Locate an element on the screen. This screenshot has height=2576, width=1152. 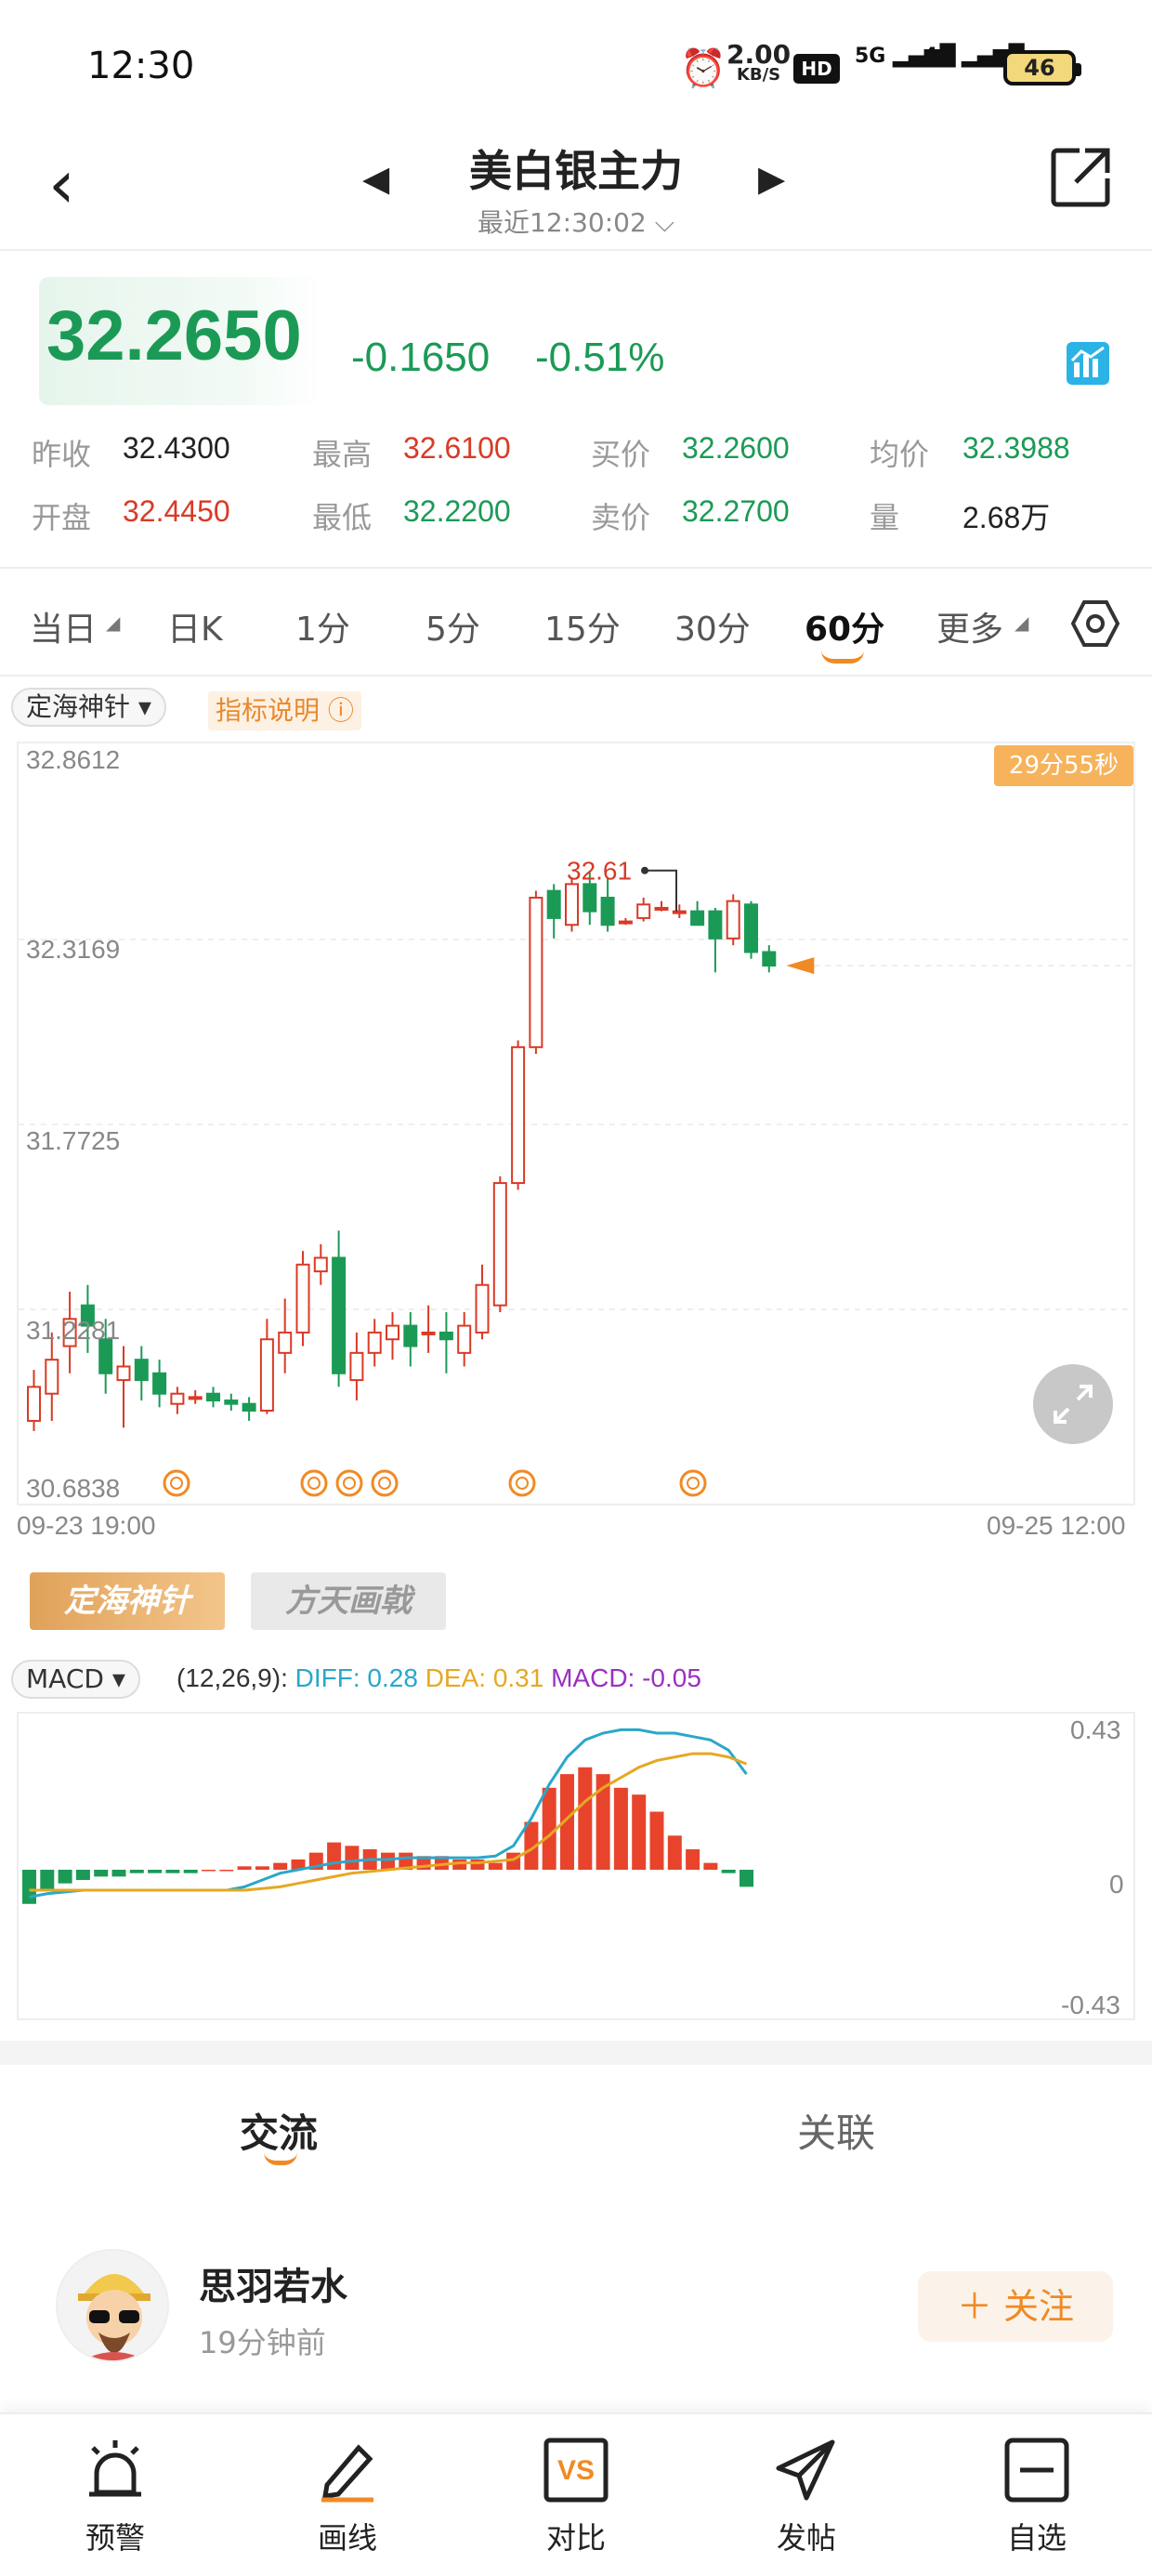
macd-dea: DEA: 0.31 is located at coordinates (484, 1677).